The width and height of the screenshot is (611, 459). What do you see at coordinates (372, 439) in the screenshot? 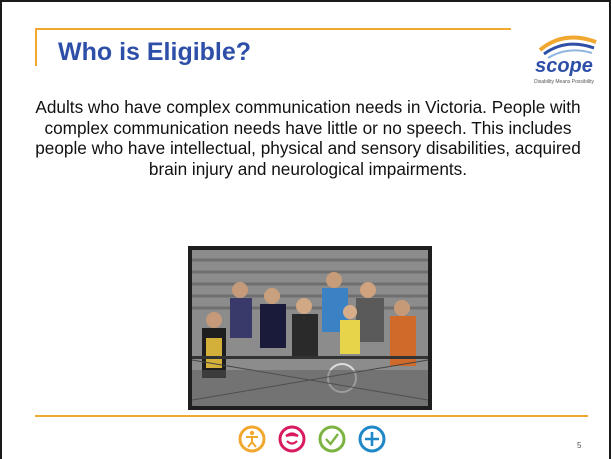
I see `plus-icon` at bounding box center [372, 439].